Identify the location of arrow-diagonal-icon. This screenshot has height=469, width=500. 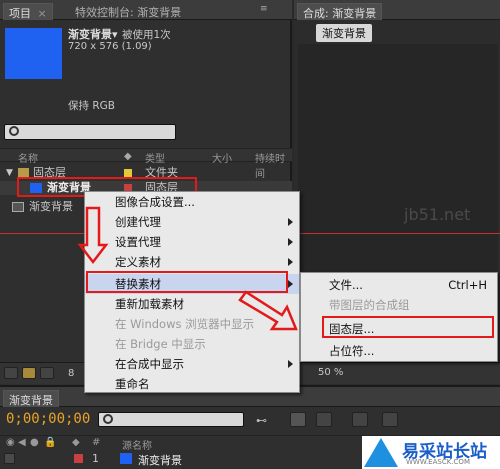
(268, 310).